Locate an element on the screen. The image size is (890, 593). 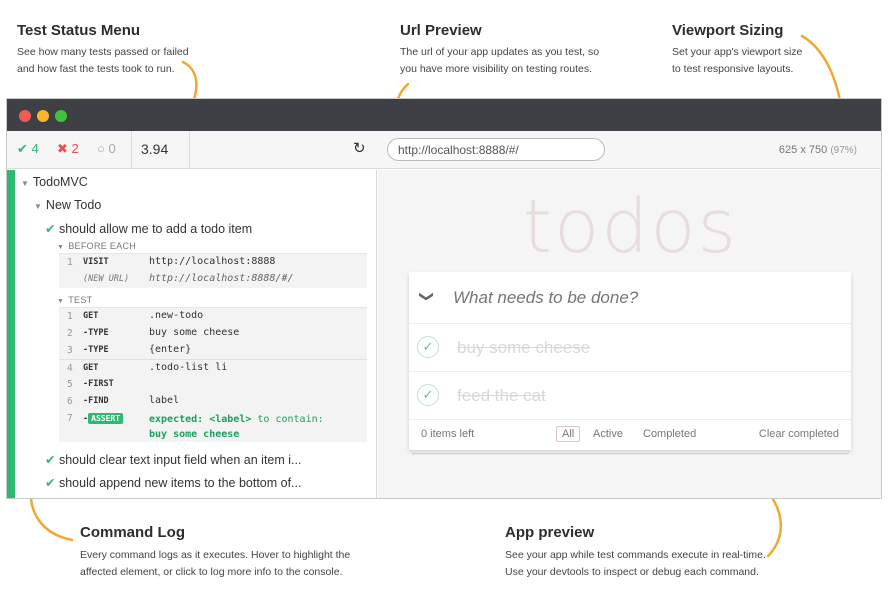
passed-stat: ✔ 4 is located at coordinates (28, 149).